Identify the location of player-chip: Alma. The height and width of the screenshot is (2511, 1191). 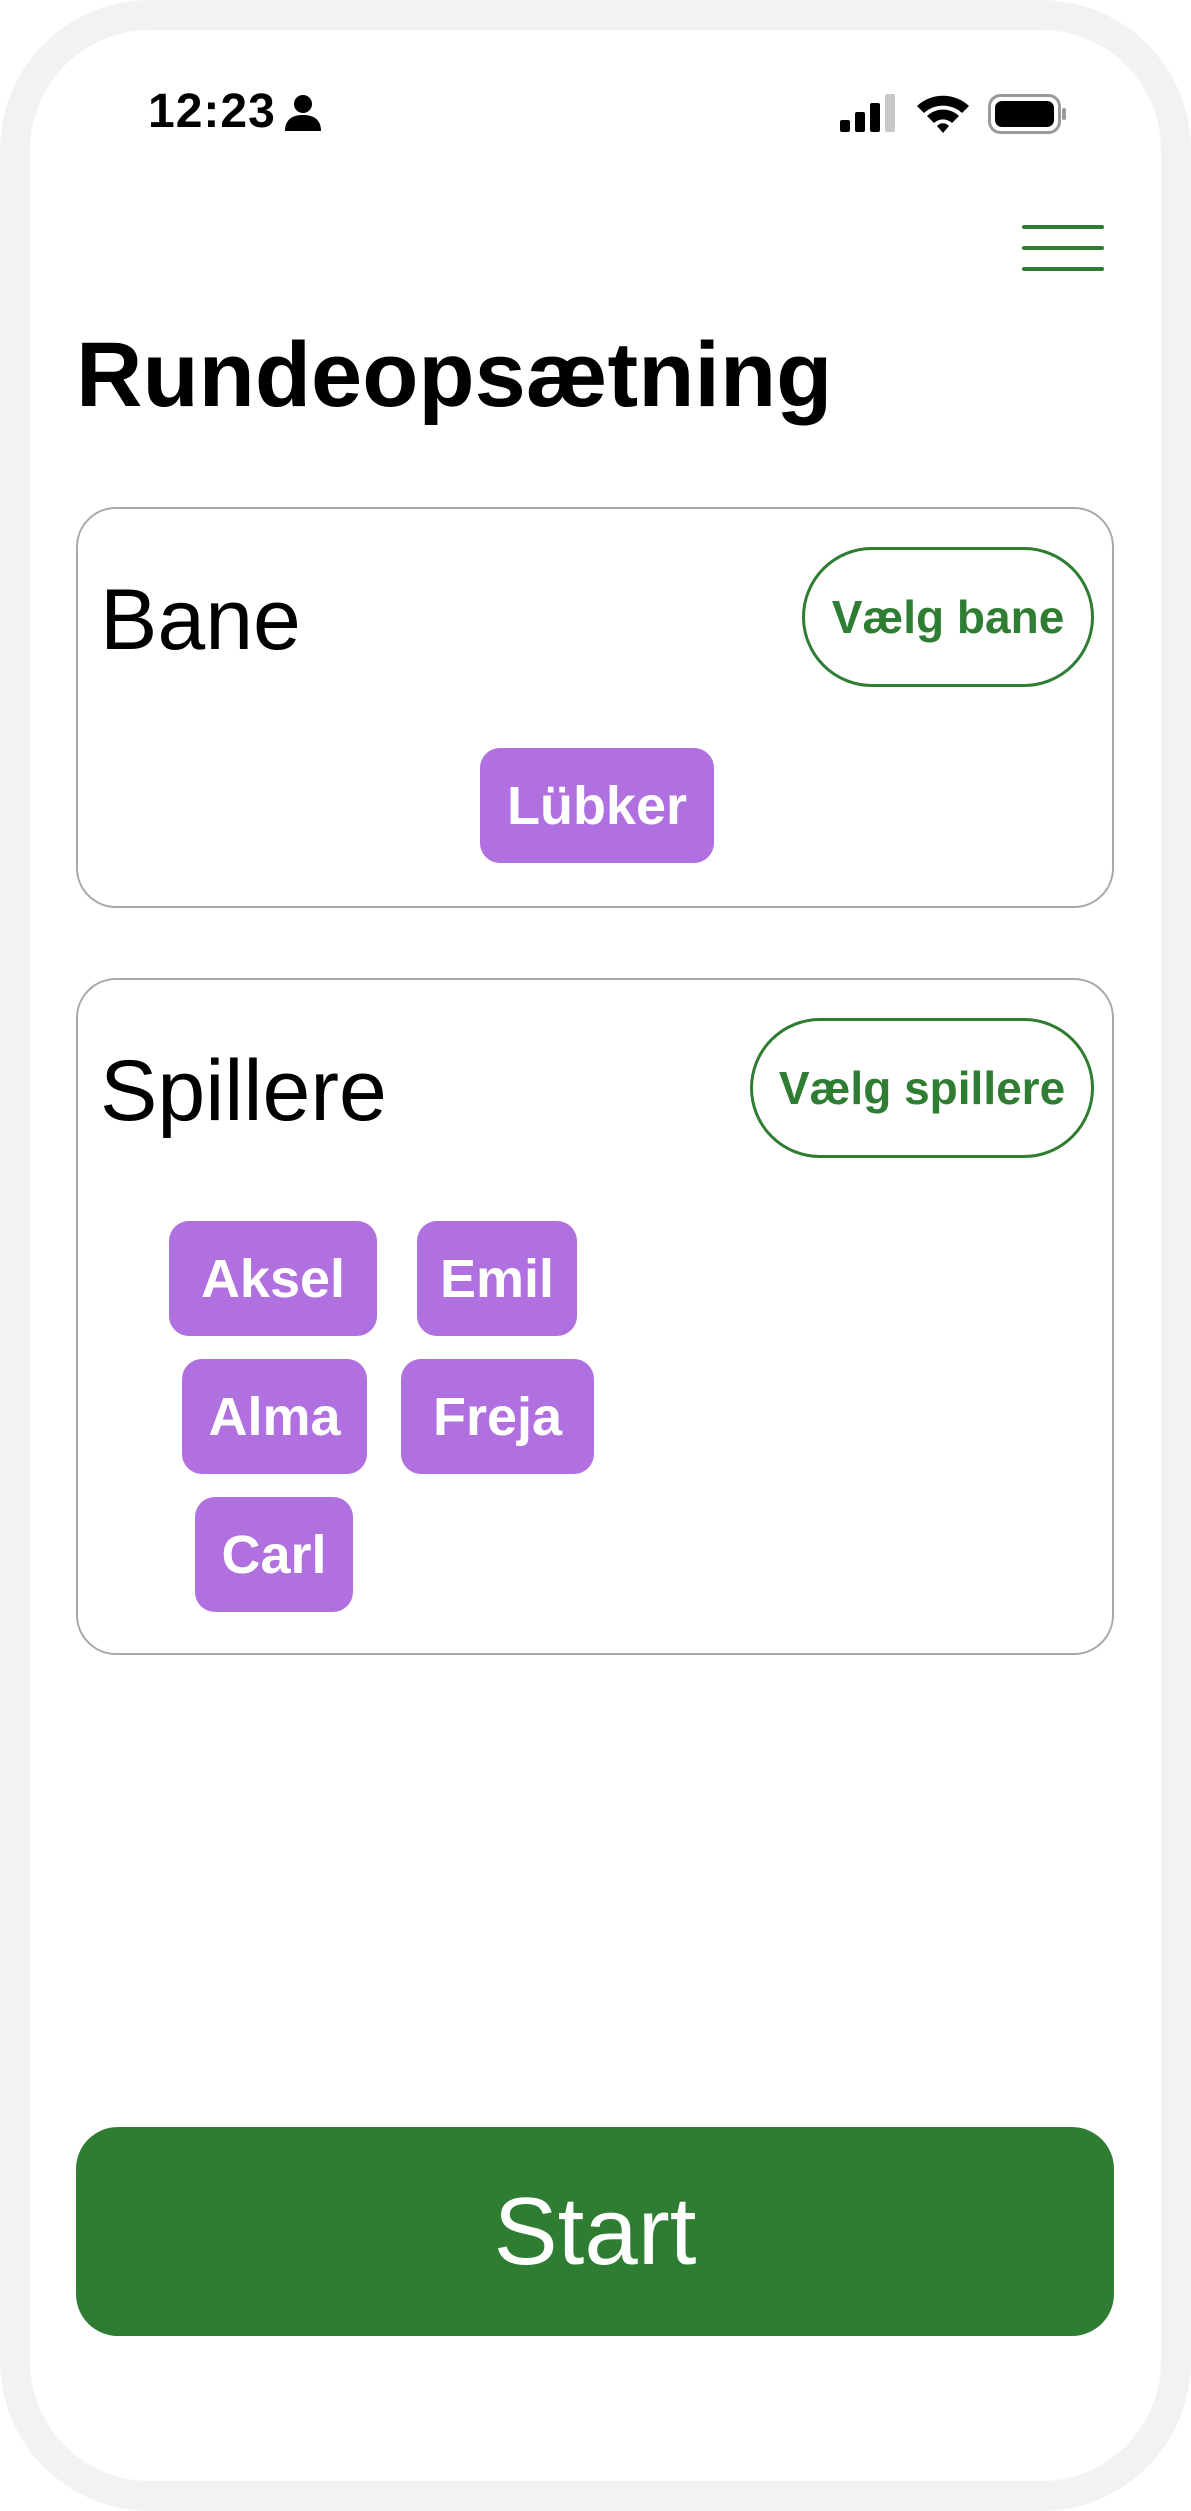
(274, 1416).